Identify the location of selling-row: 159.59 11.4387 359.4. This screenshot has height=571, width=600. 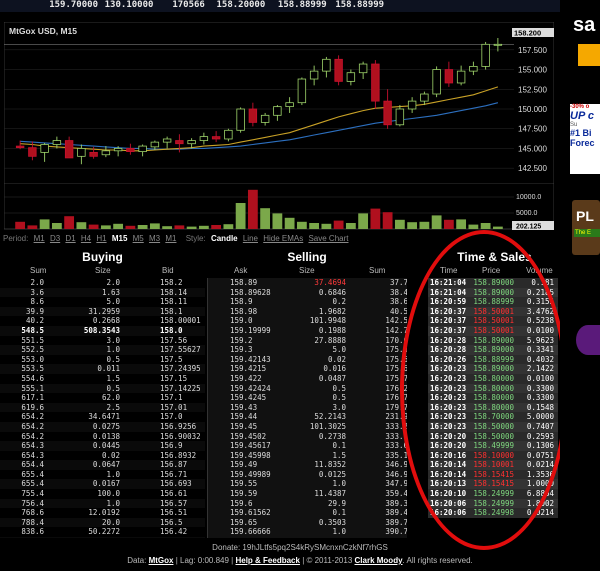
(307, 494).